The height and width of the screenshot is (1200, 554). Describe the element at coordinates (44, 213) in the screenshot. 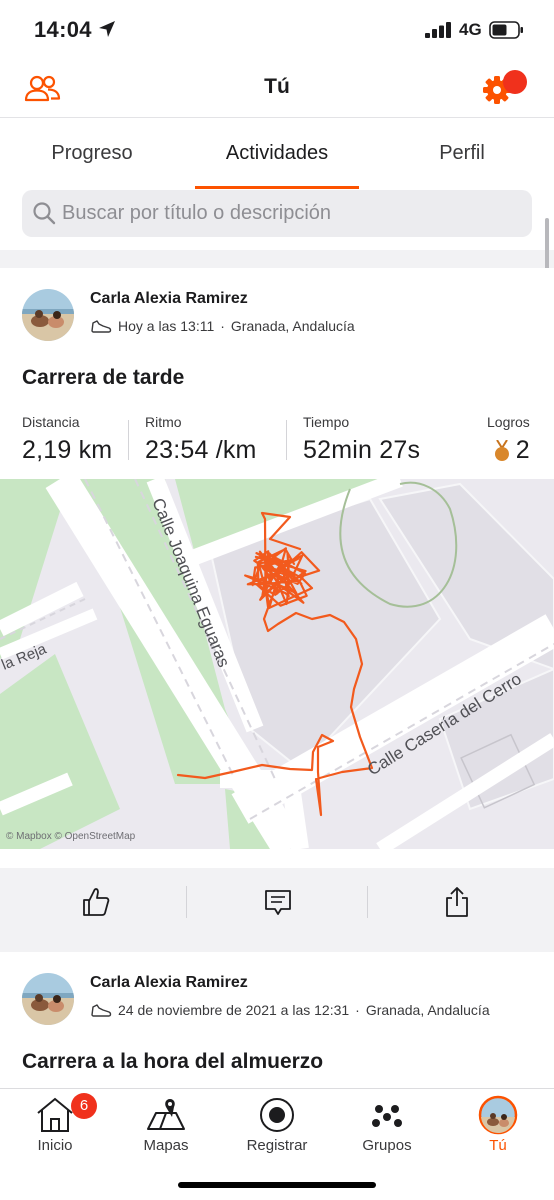

I see `search-icon` at that location.